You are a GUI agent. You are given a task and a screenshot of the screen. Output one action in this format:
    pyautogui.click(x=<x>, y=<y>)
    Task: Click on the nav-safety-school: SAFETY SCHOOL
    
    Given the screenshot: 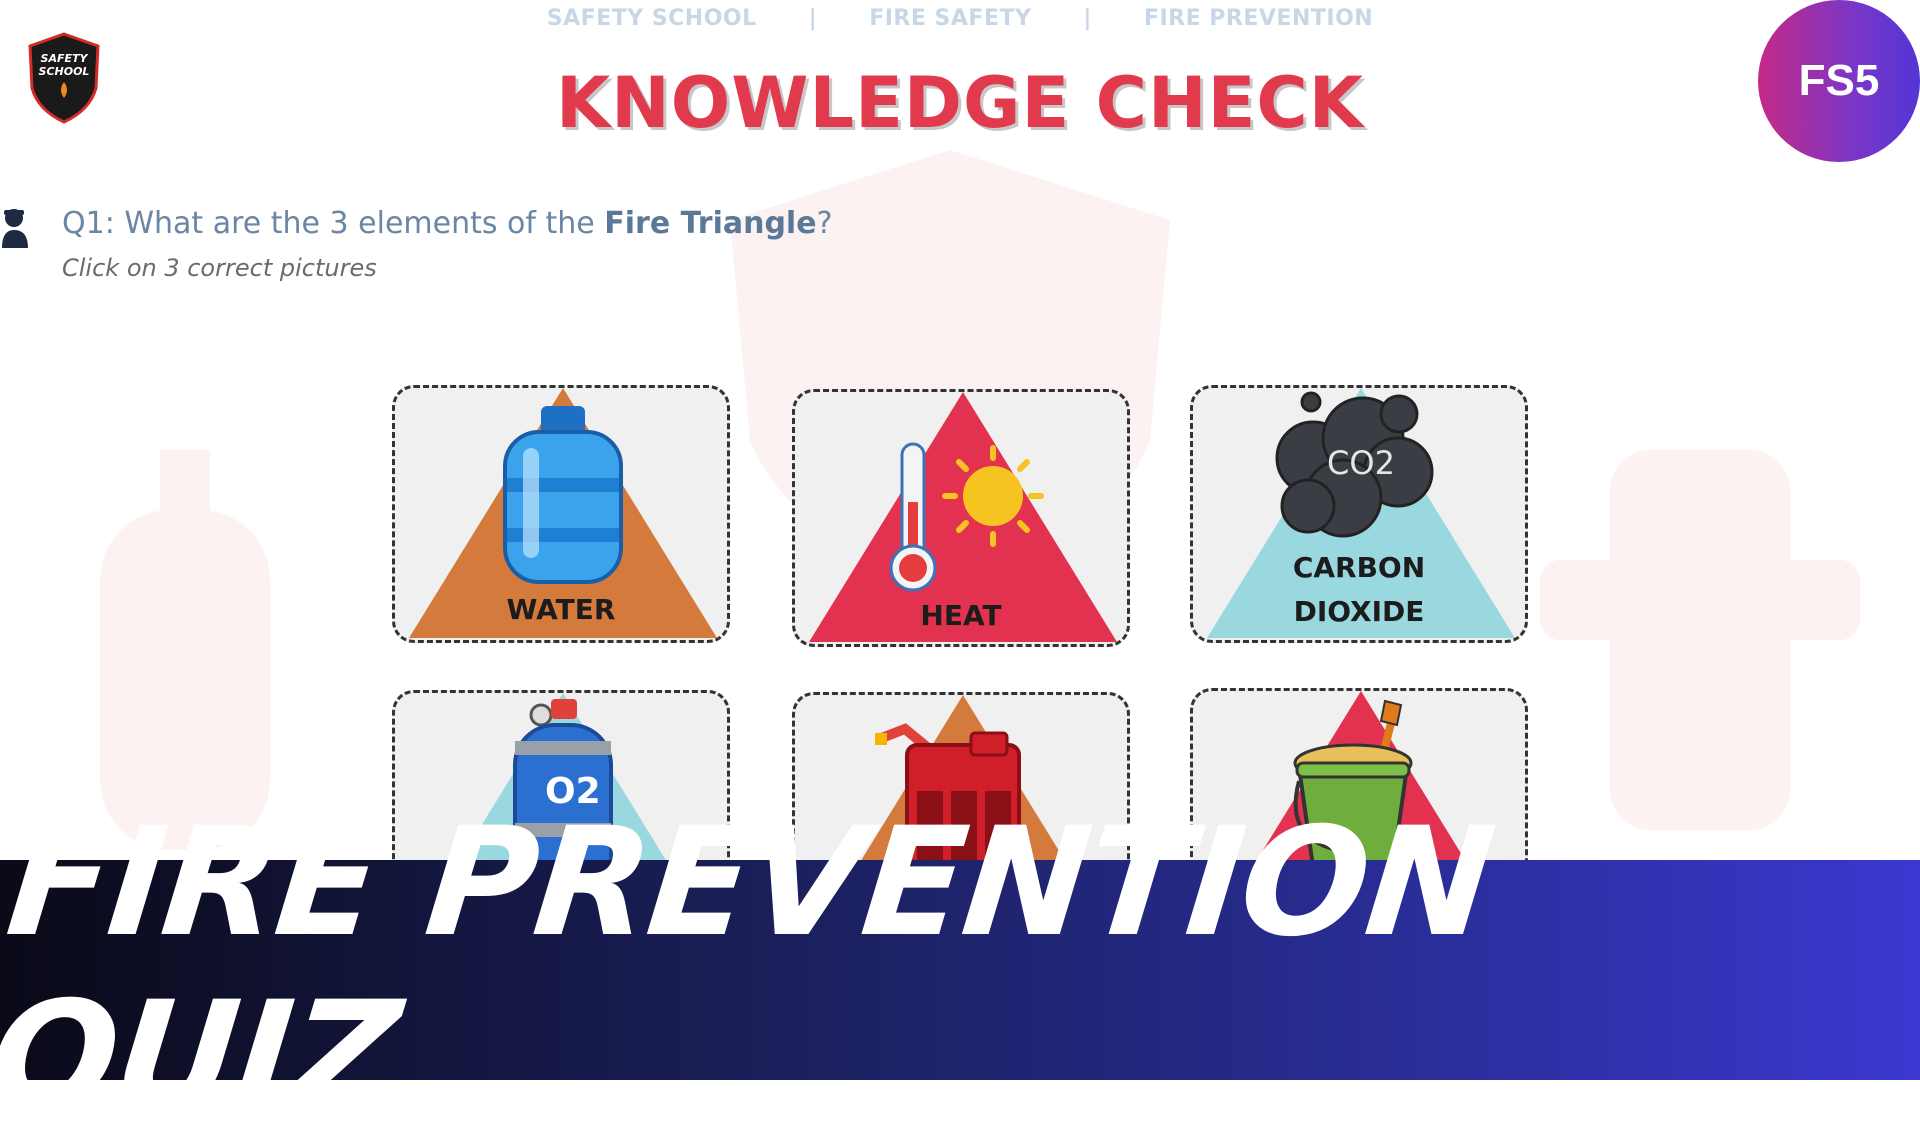 What is the action you would take?
    pyautogui.click(x=652, y=18)
    